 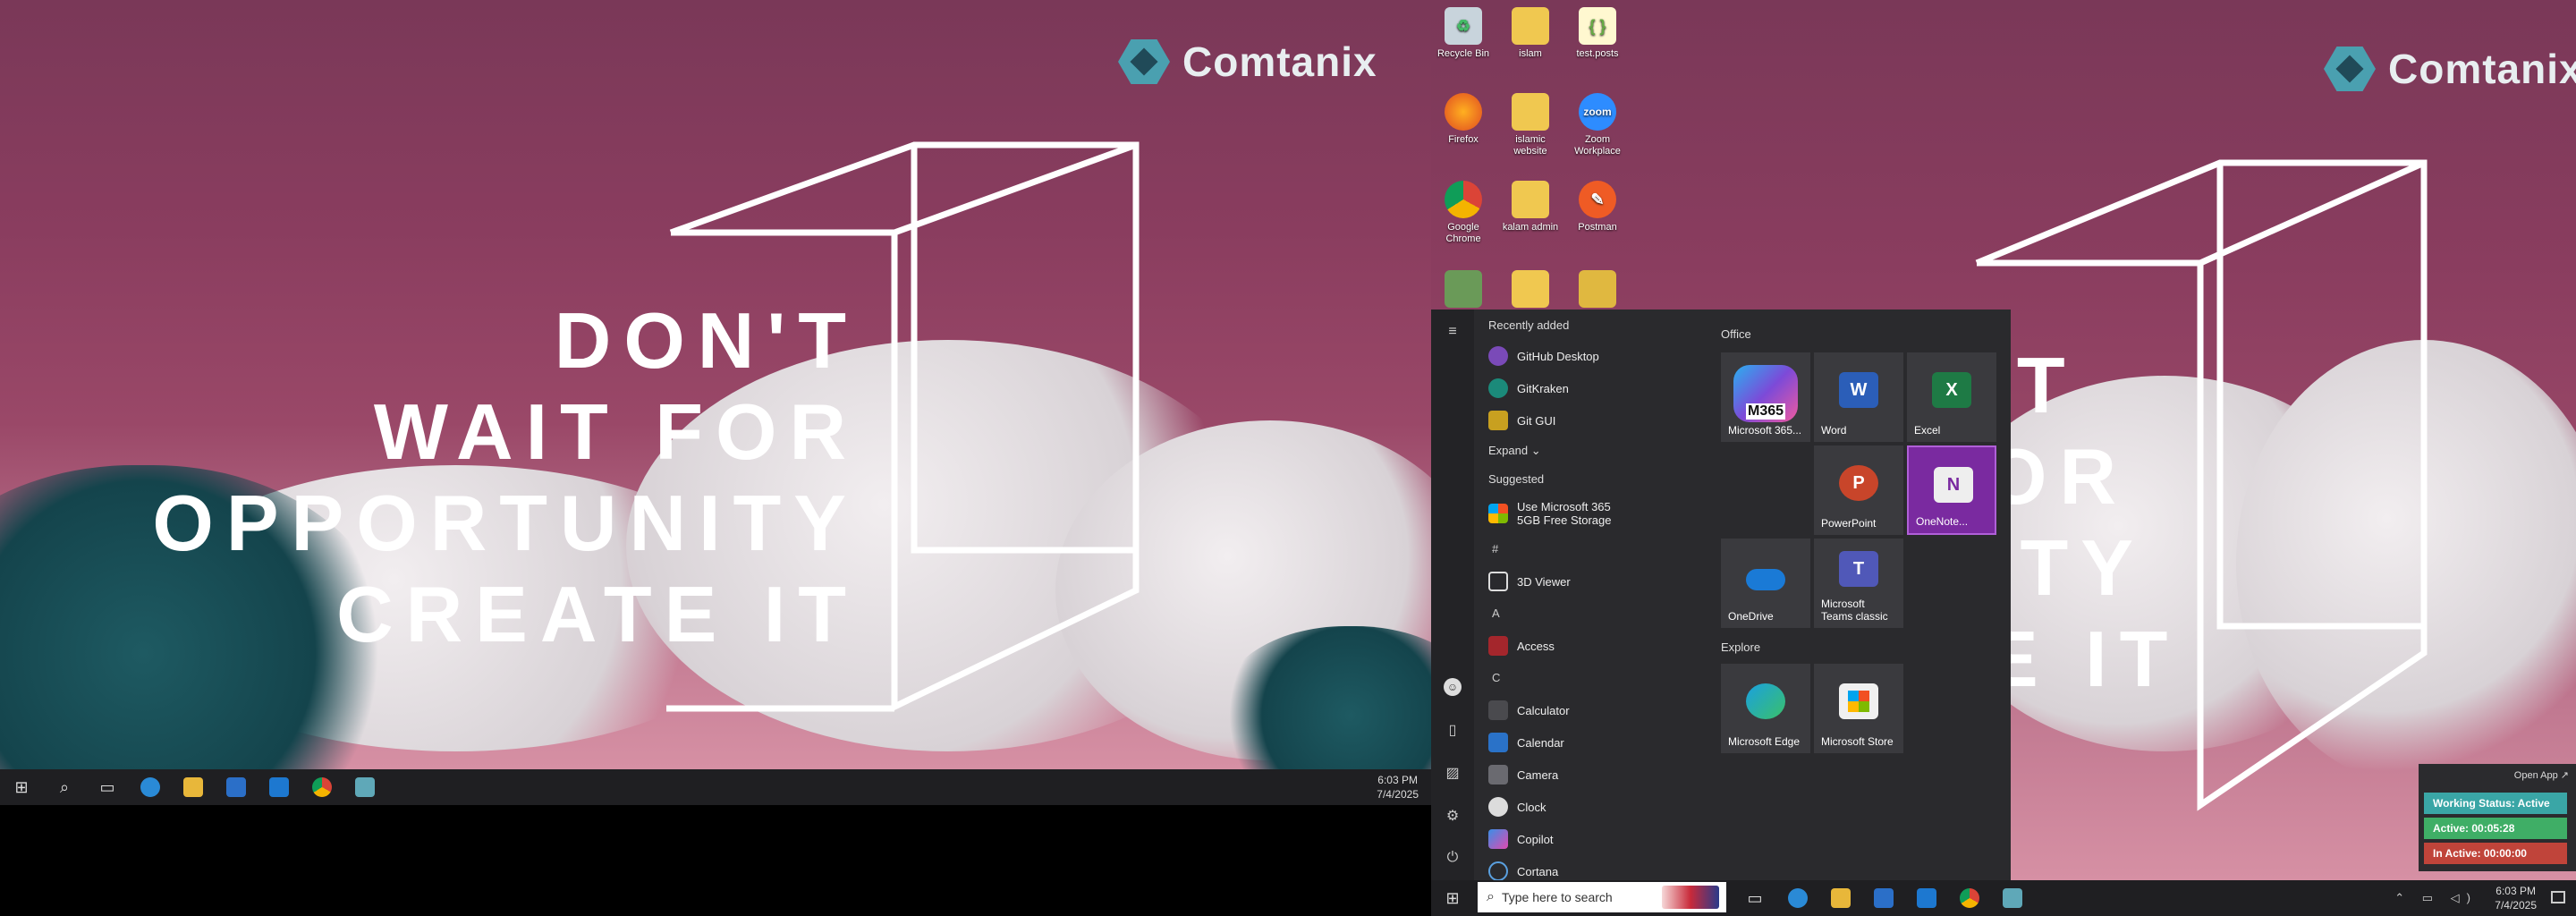 What do you see at coordinates (2558, 897) in the screenshot?
I see `notification-icon` at bounding box center [2558, 897].